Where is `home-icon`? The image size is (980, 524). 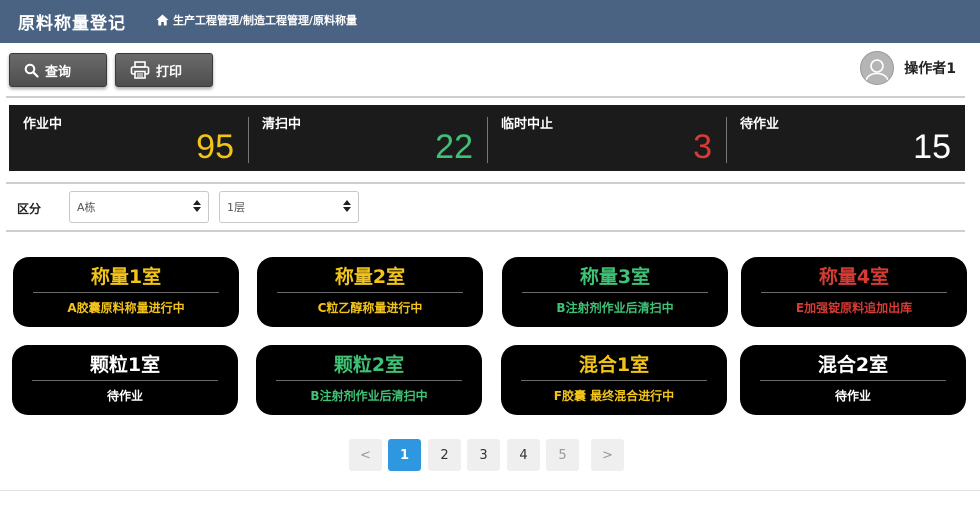 home-icon is located at coordinates (162, 20).